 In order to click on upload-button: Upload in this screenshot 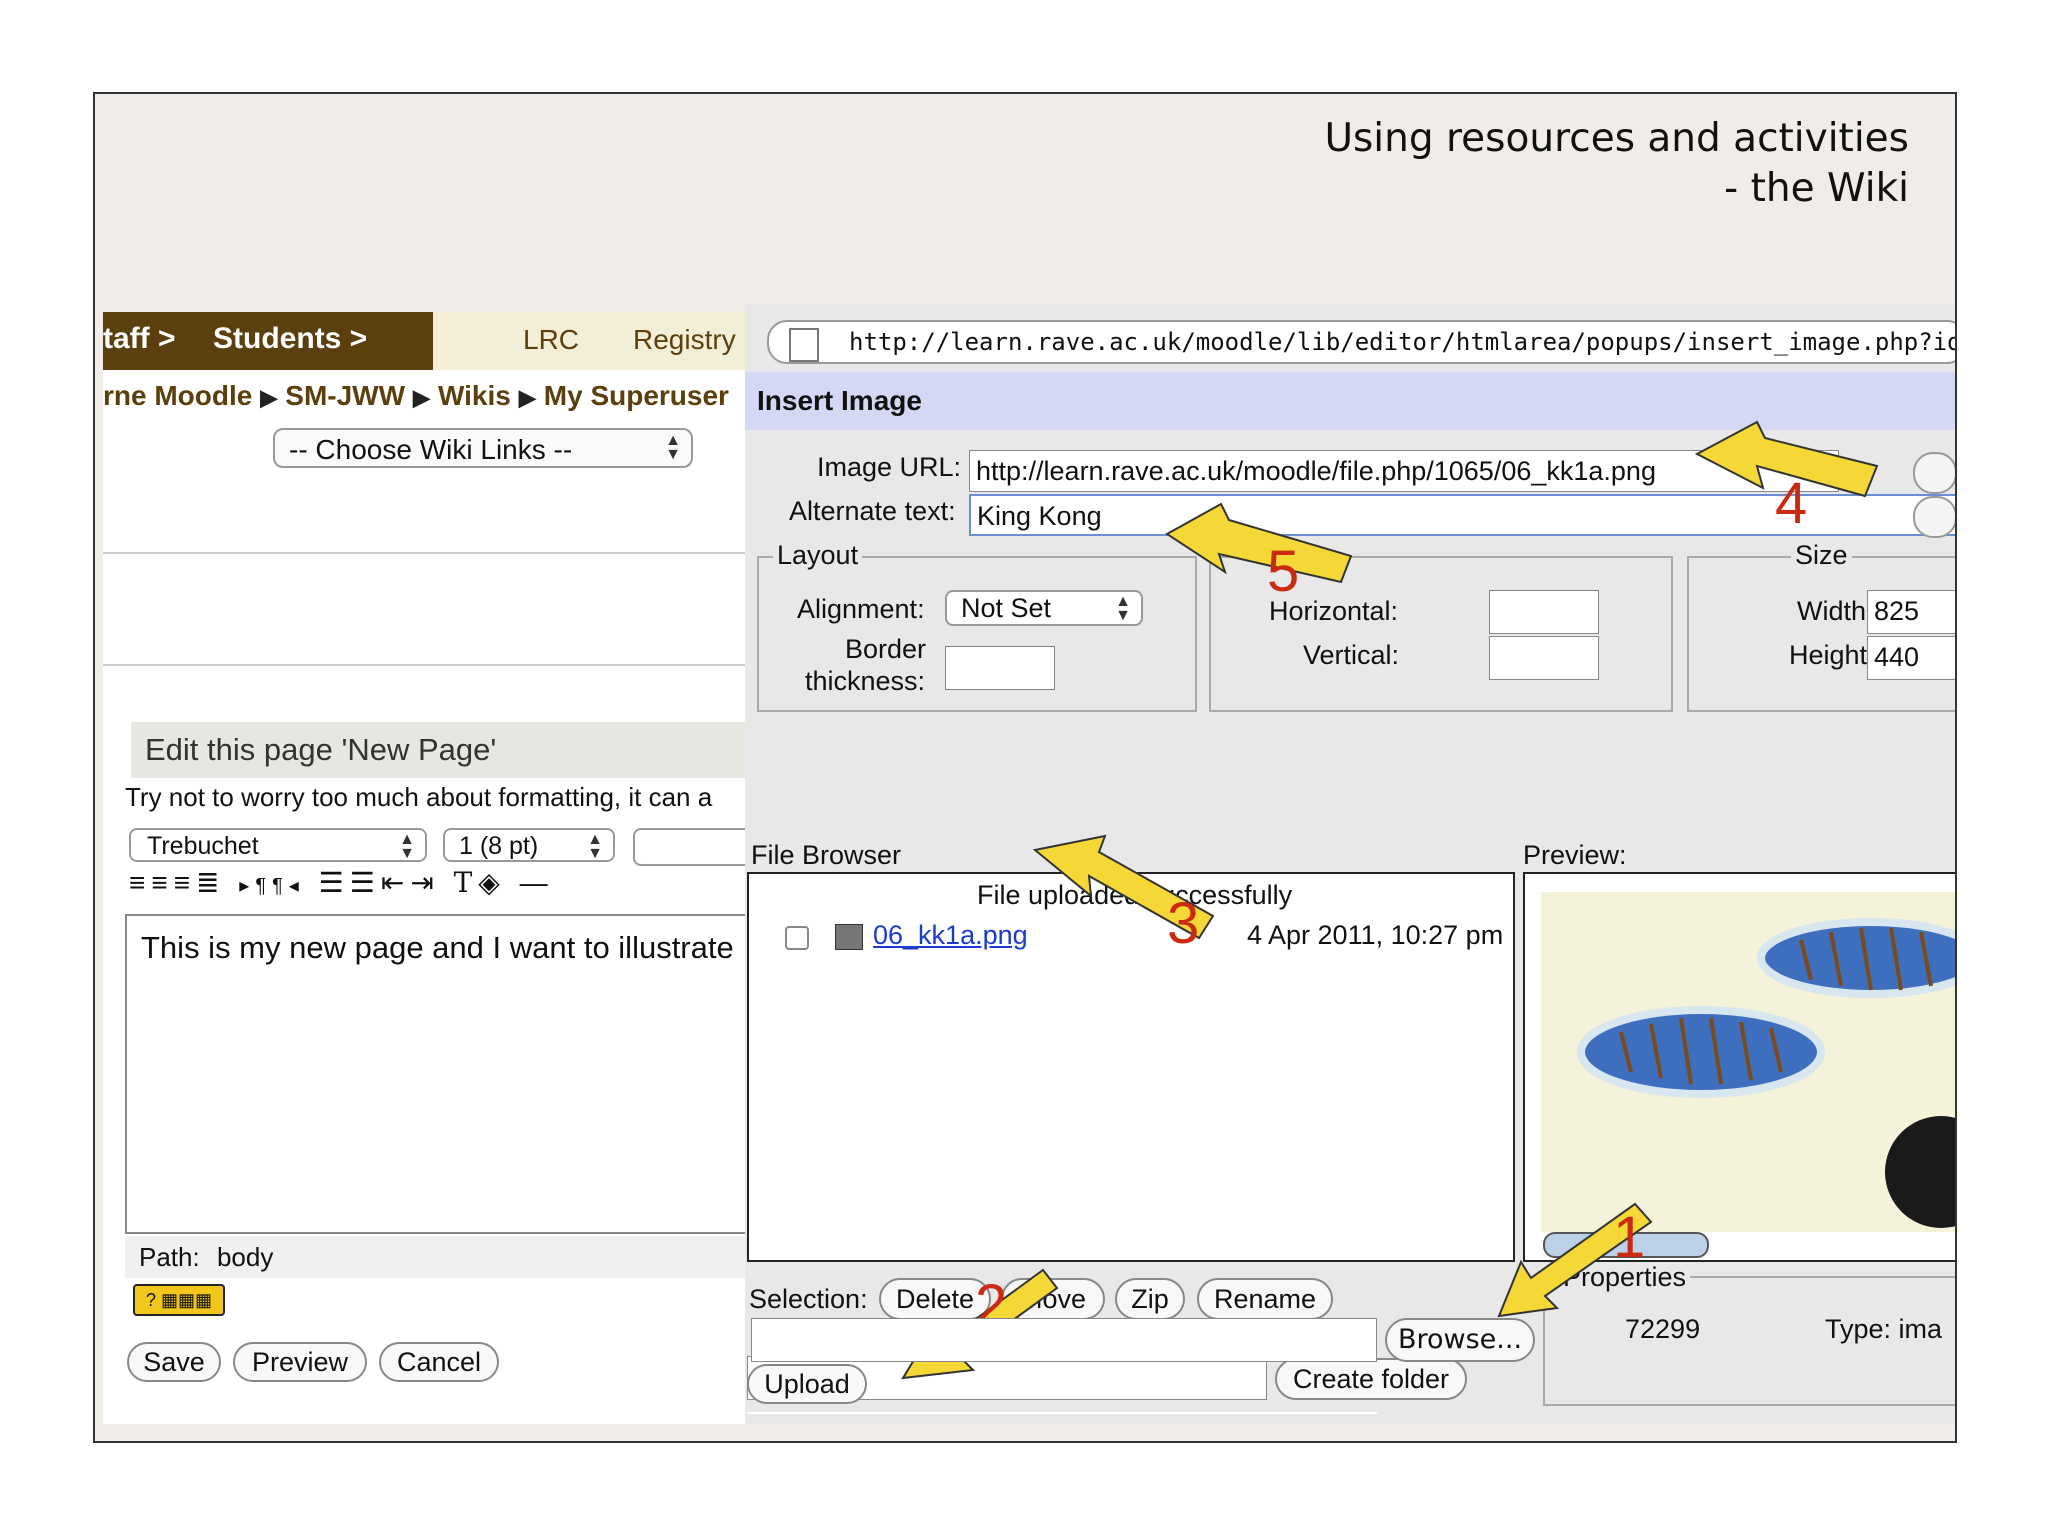, I will do `click(807, 1384)`.